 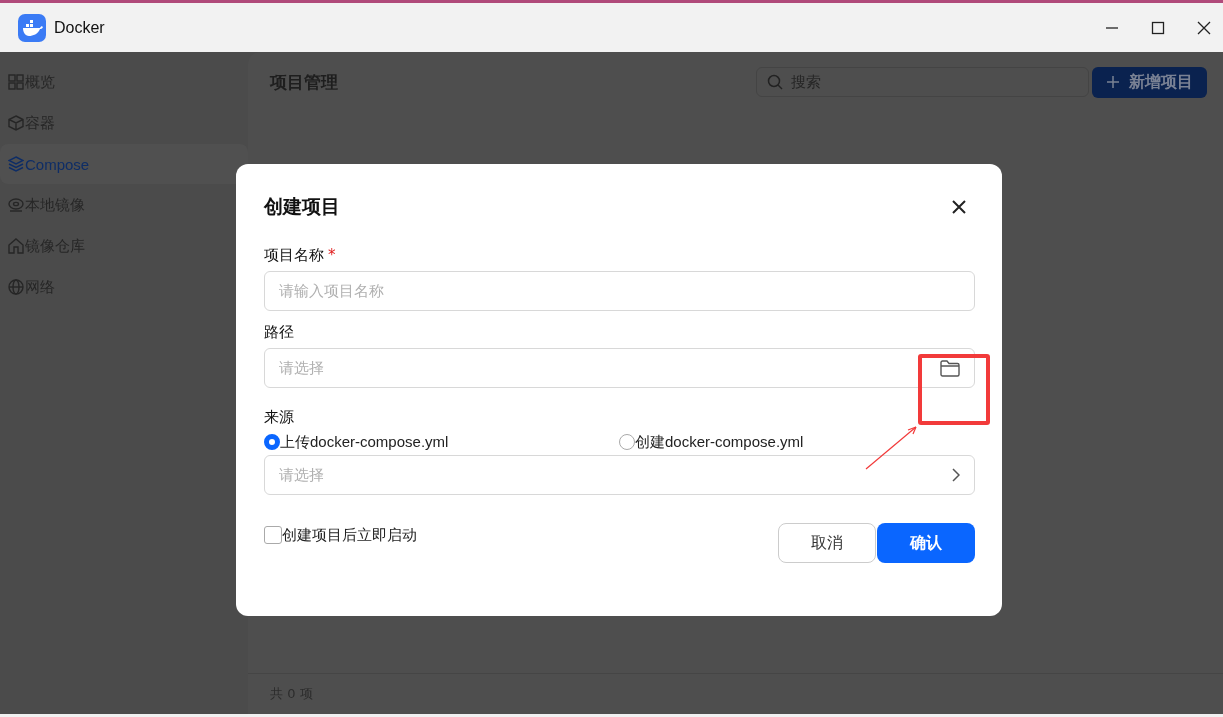 I want to click on start-checkbox: 创建项目后立即启动, so click(x=340, y=535).